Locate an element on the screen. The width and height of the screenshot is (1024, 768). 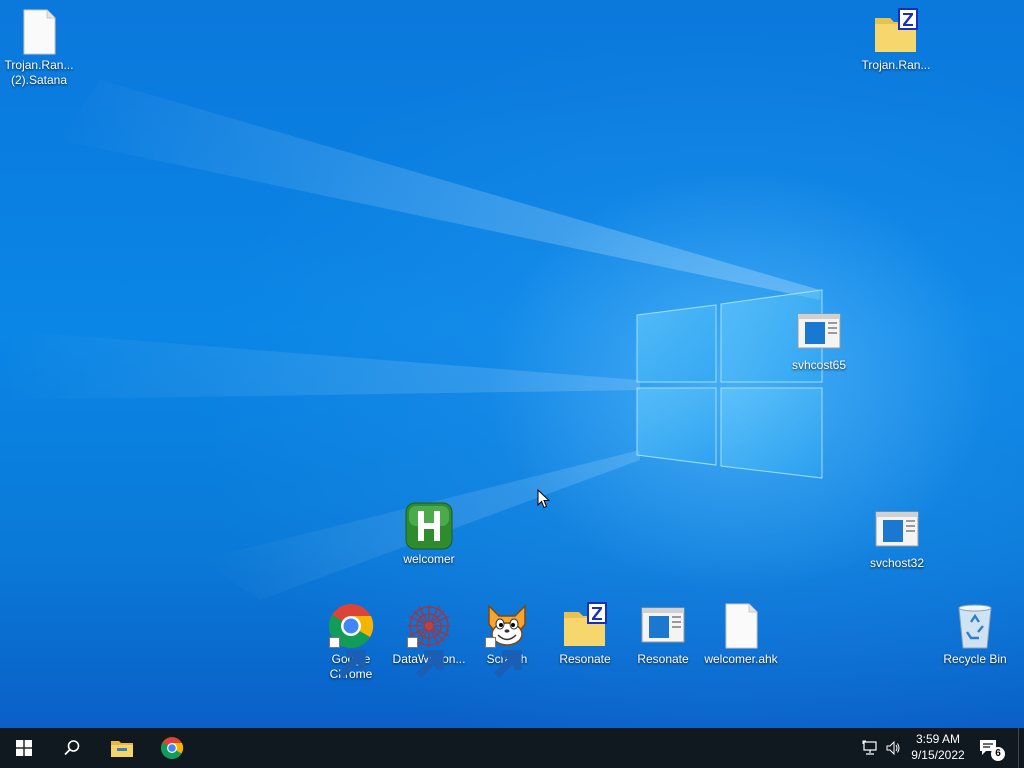
taskbar-clock: 3:59 AM 9/15/2022 is located at coordinates (938, 747).